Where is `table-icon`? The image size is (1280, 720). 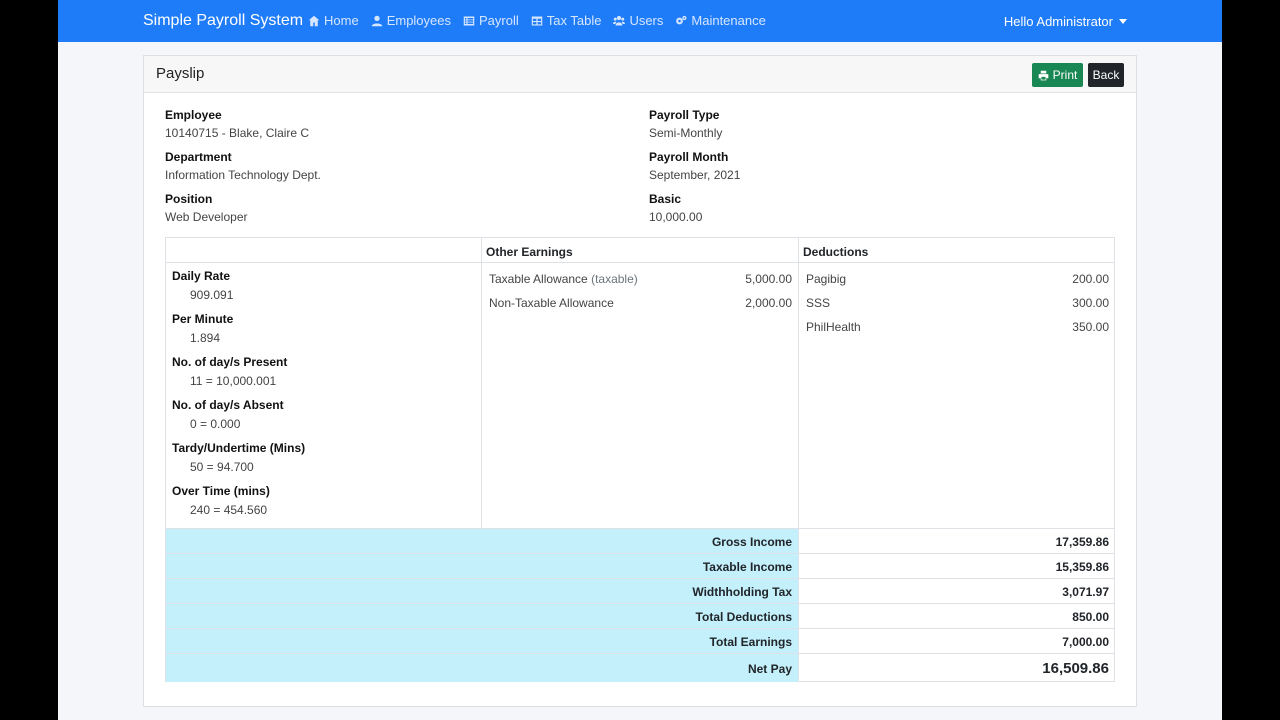 table-icon is located at coordinates (536, 20).